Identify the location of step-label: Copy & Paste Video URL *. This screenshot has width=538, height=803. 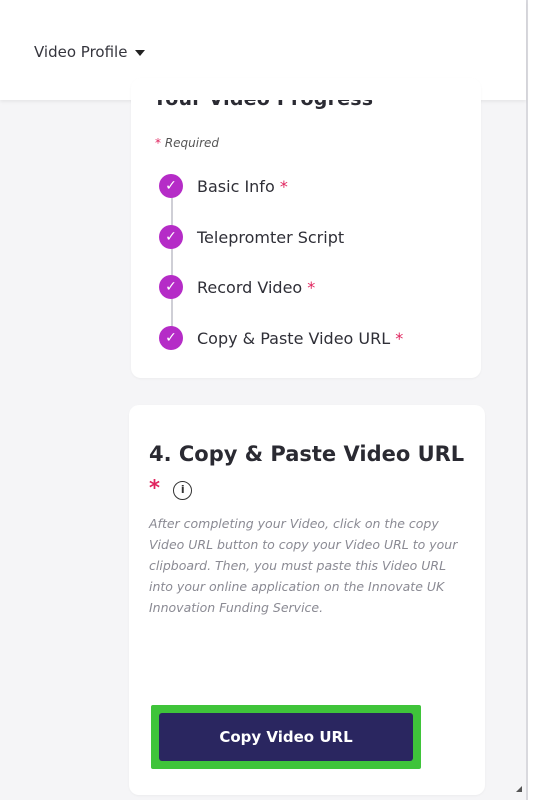
(300, 338).